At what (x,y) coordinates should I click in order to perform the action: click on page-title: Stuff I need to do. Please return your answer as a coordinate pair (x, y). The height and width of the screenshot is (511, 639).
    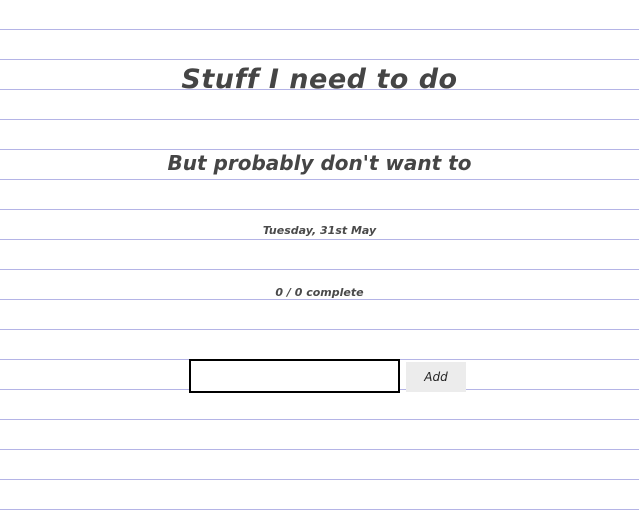
    Looking at the image, I should click on (319, 79).